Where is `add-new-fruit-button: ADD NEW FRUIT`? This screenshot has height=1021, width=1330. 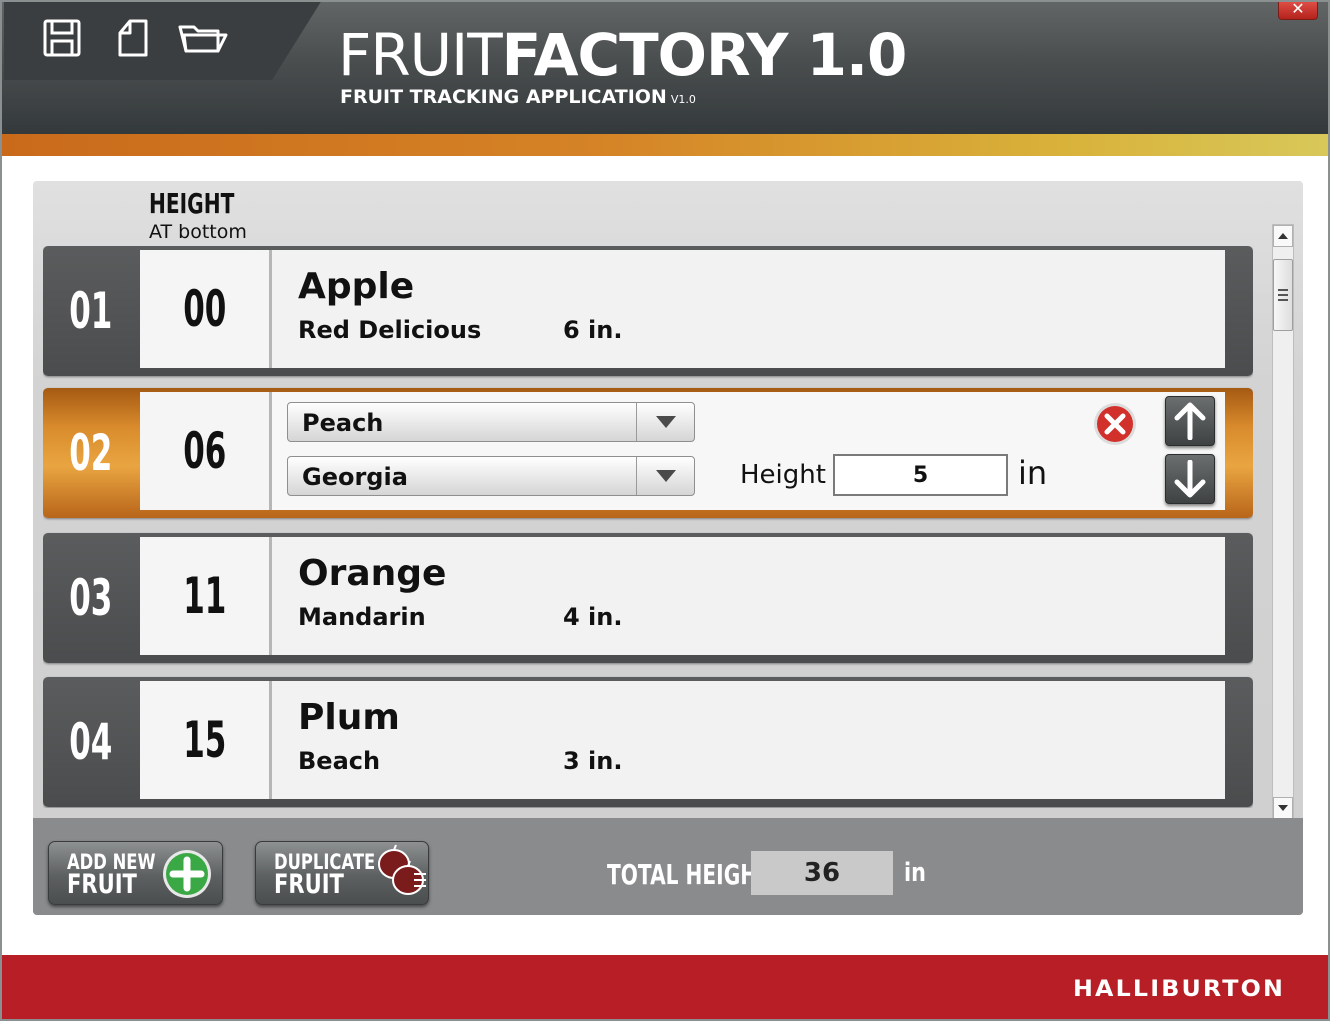 add-new-fruit-button: ADD NEW FRUIT is located at coordinates (135, 873).